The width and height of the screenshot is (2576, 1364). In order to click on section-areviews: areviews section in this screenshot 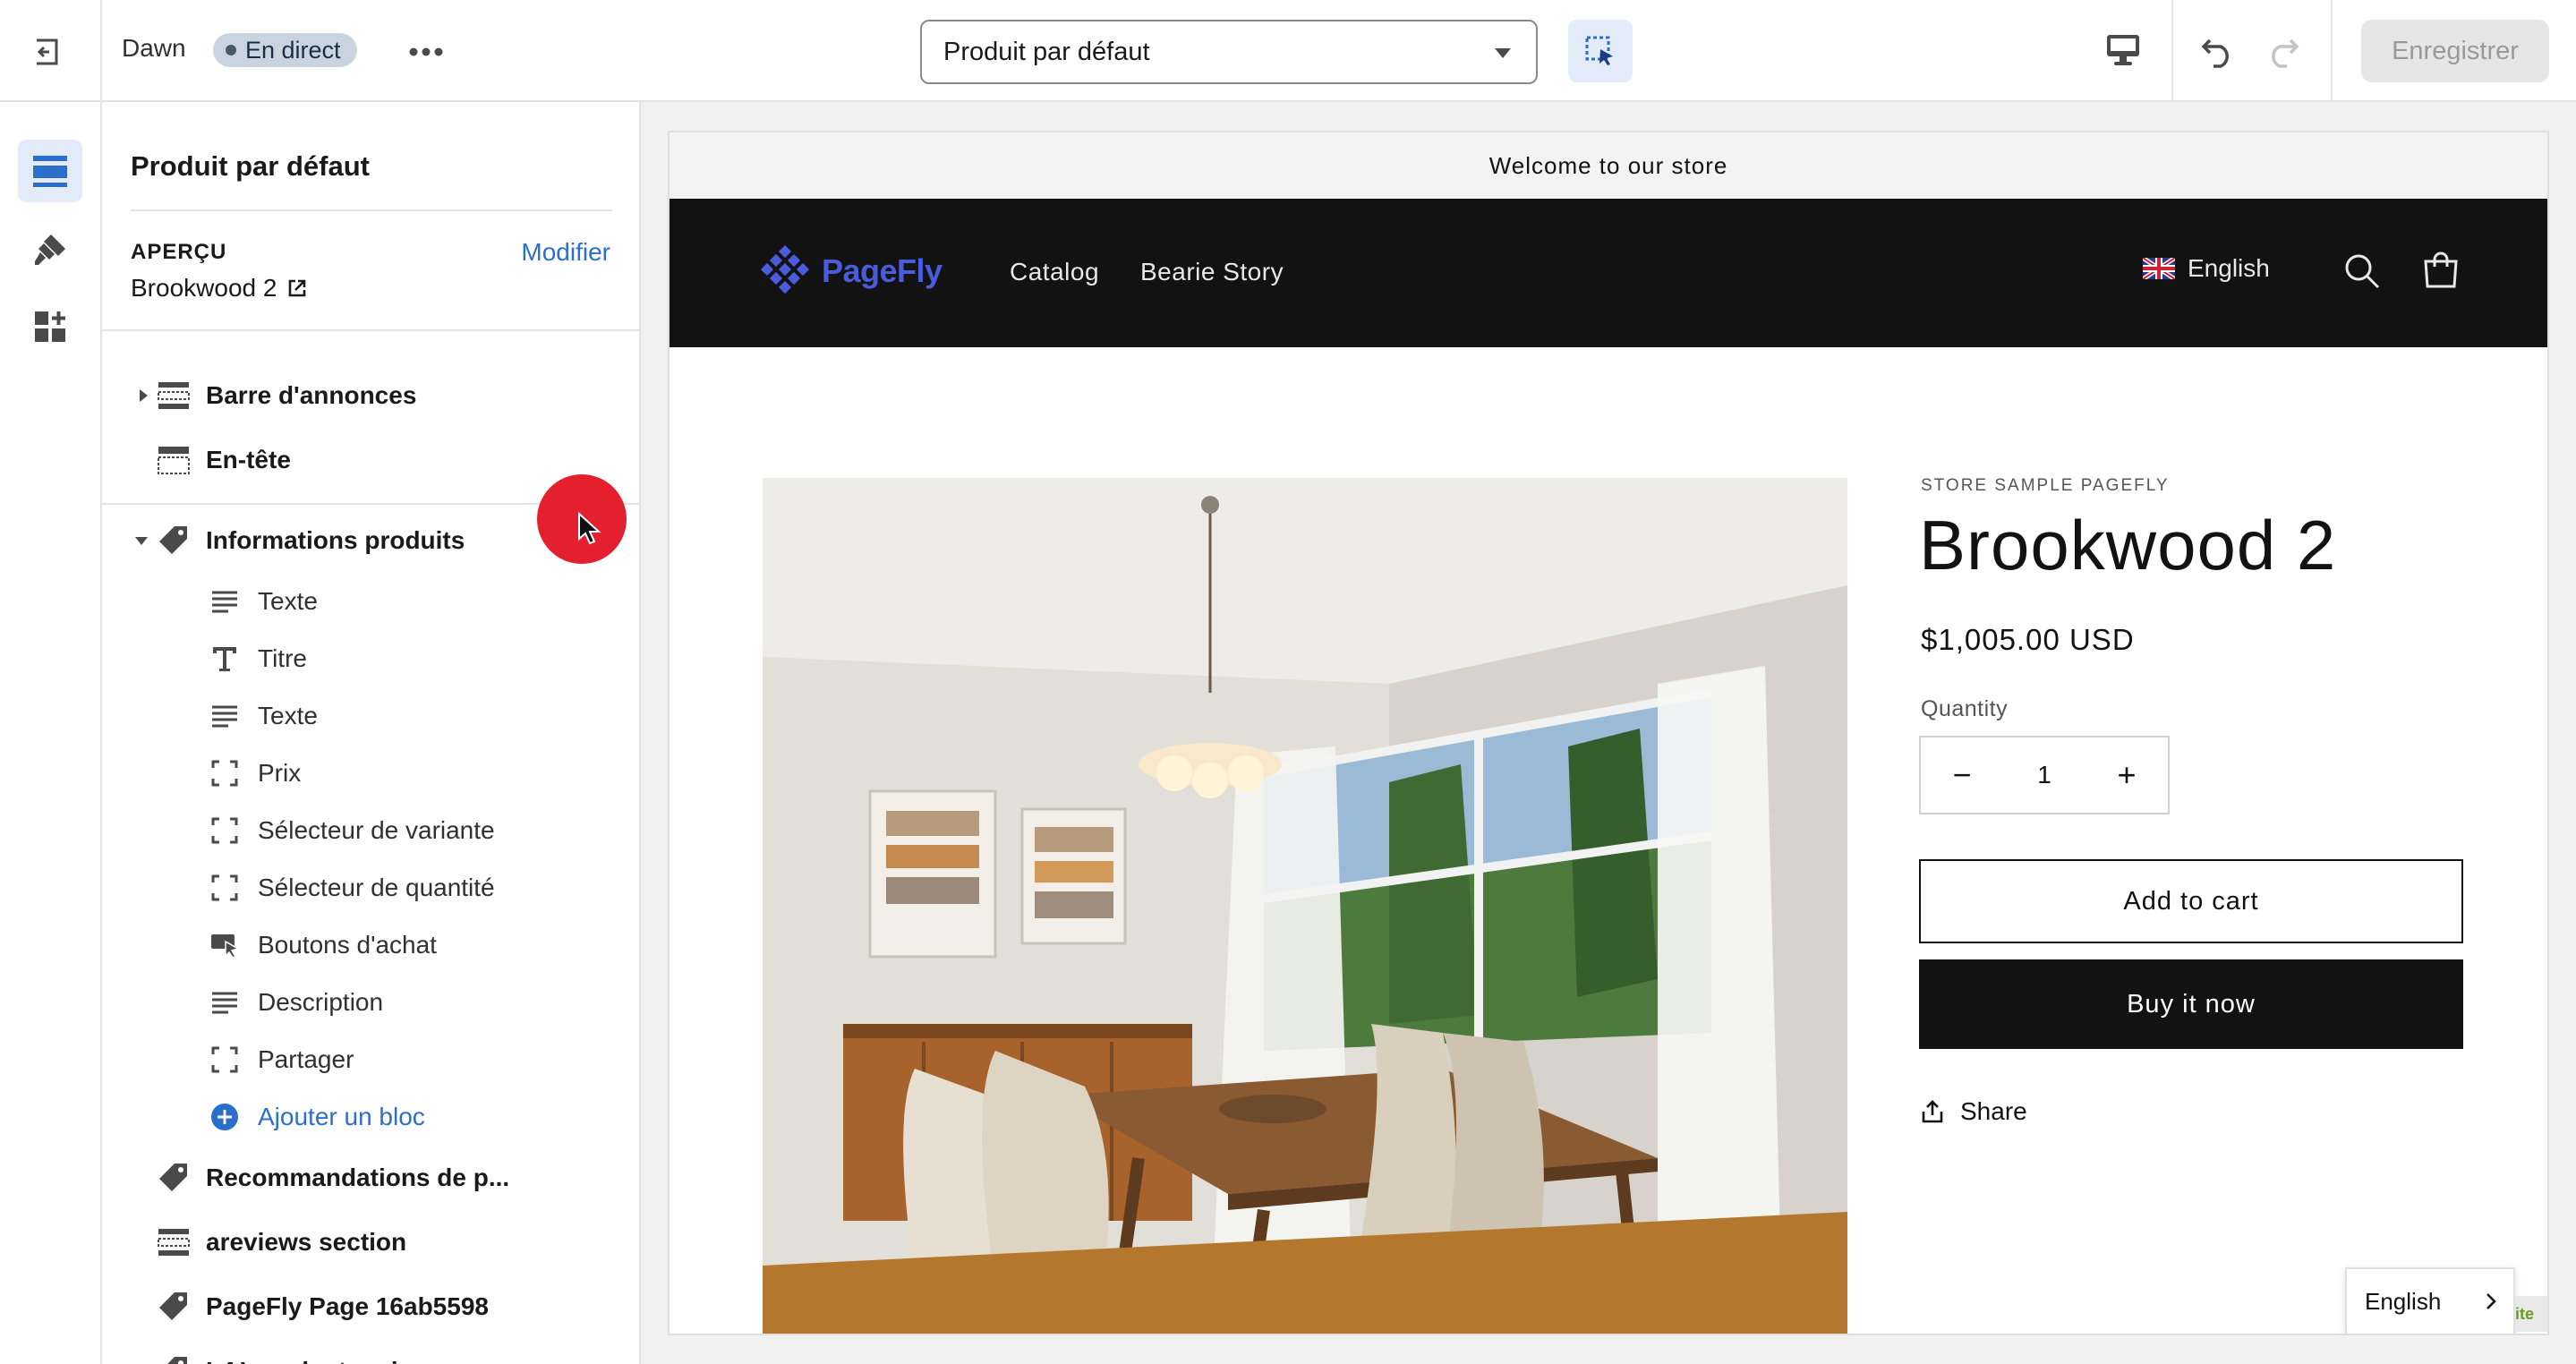, I will do `click(370, 1242)`.